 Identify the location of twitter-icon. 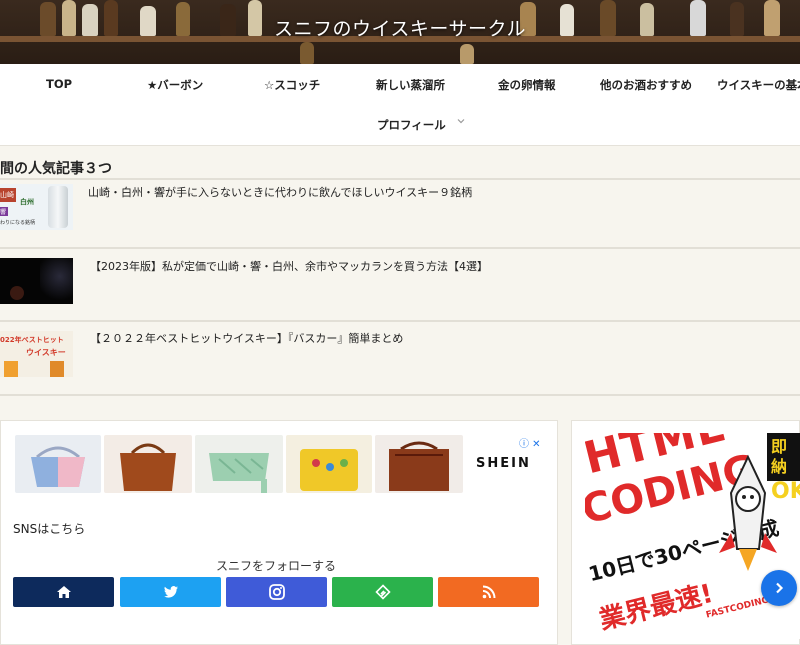
(170, 592).